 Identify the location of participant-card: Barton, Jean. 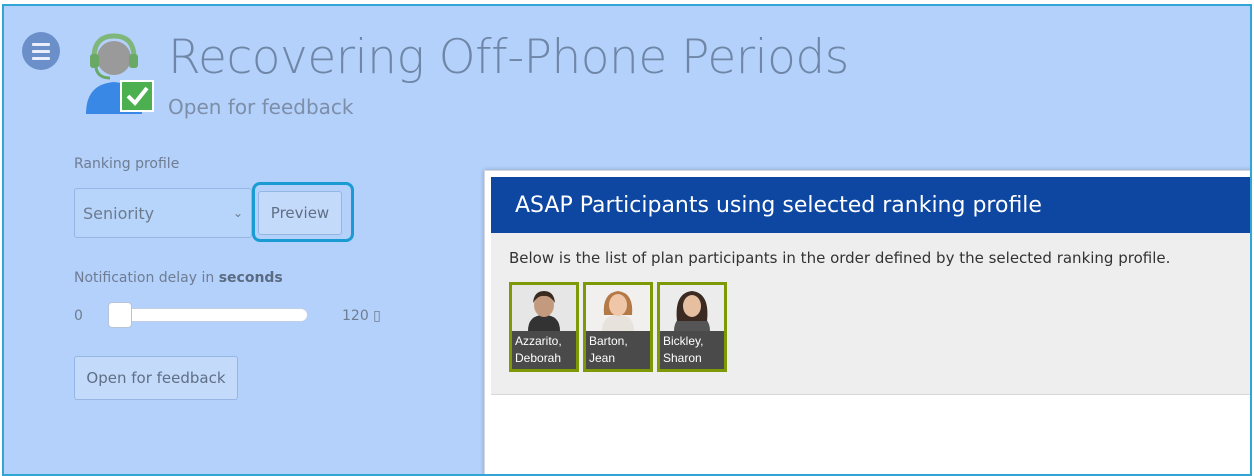
(618, 327).